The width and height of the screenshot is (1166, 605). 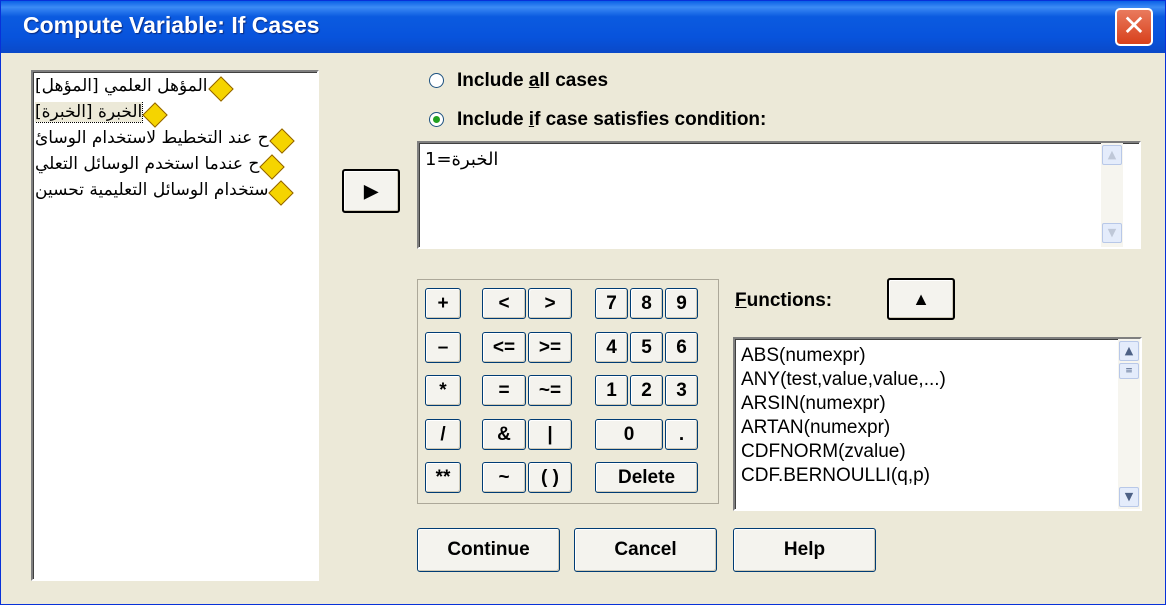 I want to click on digit-9-button: 9, so click(x=681, y=303).